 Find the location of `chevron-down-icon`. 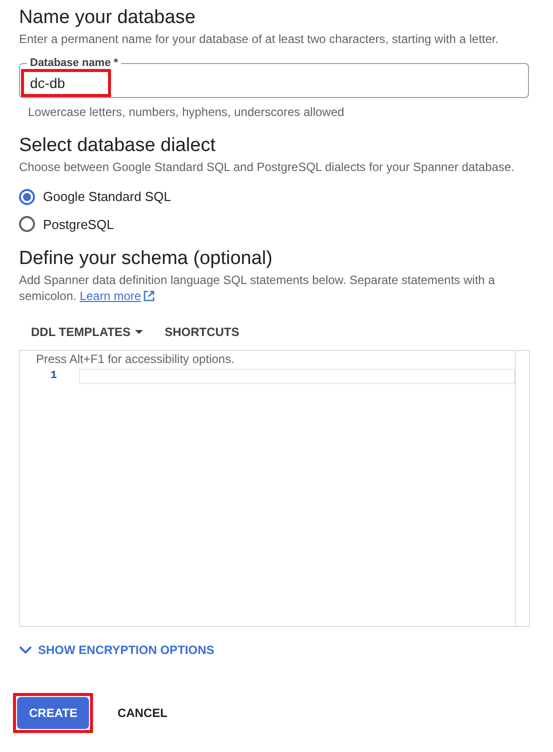

chevron-down-icon is located at coordinates (25, 650).